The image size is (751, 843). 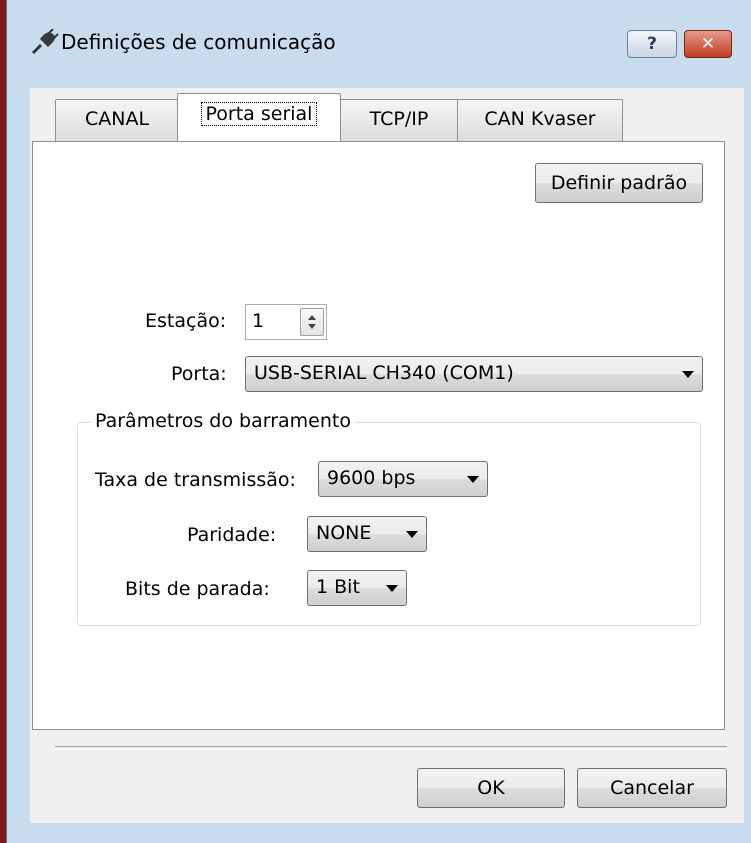 I want to click on port-select: USB-SERIAL CH340 (COM1), so click(x=474, y=374).